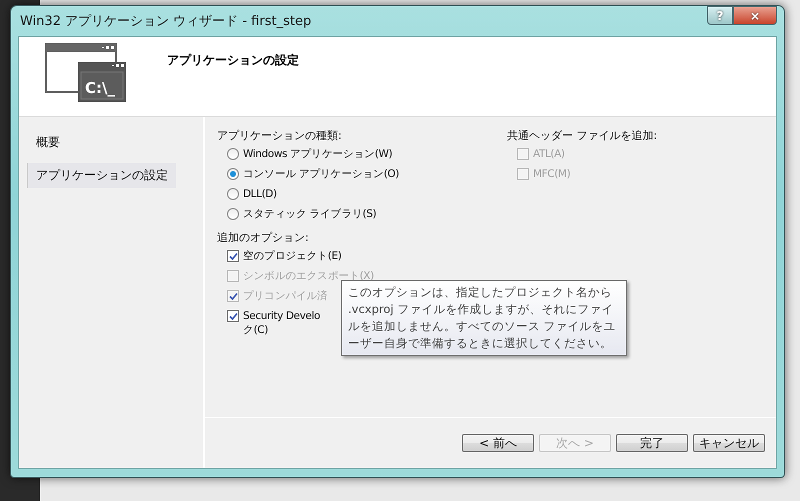  Describe the element at coordinates (317, 154) in the screenshot. I see `radio-label: Windows アプリケーション(W)` at that location.